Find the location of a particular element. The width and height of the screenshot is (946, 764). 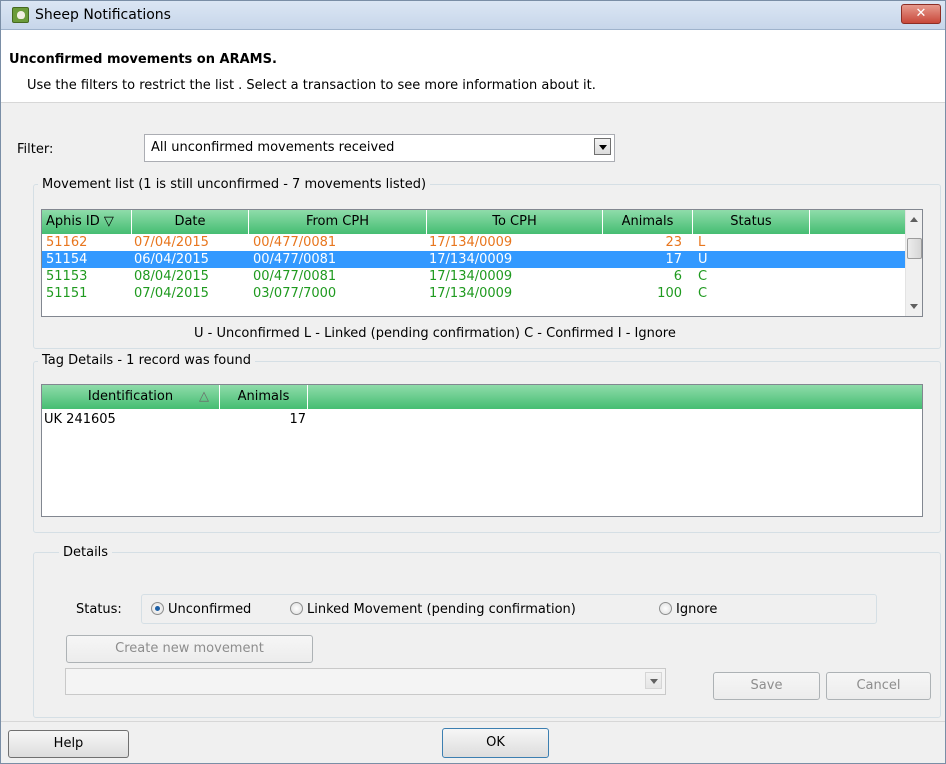

cancel-button: Cancel is located at coordinates (878, 686).